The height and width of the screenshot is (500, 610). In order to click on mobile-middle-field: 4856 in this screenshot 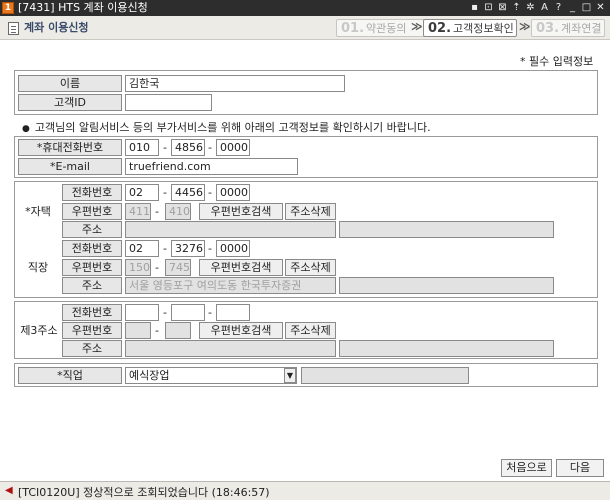, I will do `click(188, 147)`.